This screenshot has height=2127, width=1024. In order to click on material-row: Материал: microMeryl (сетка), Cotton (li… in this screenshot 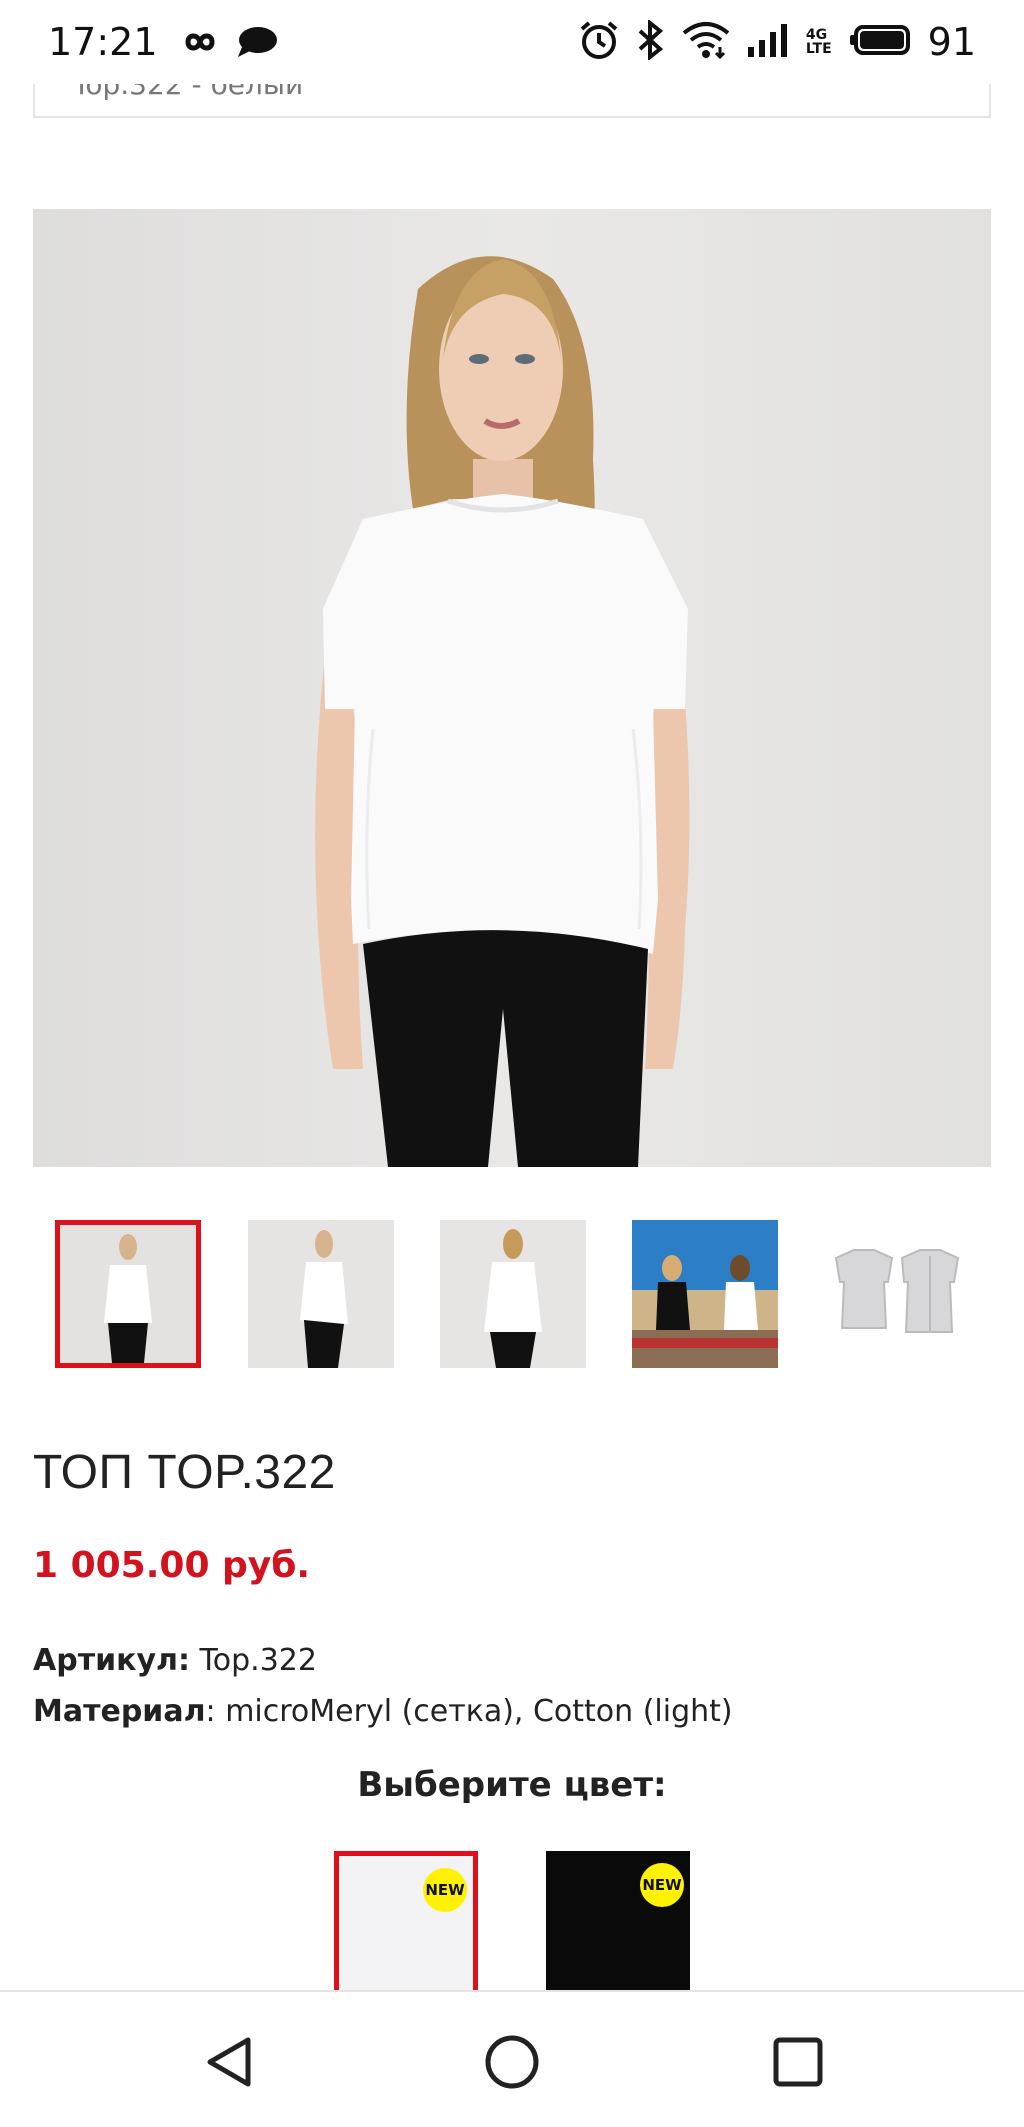, I will do `click(383, 1711)`.